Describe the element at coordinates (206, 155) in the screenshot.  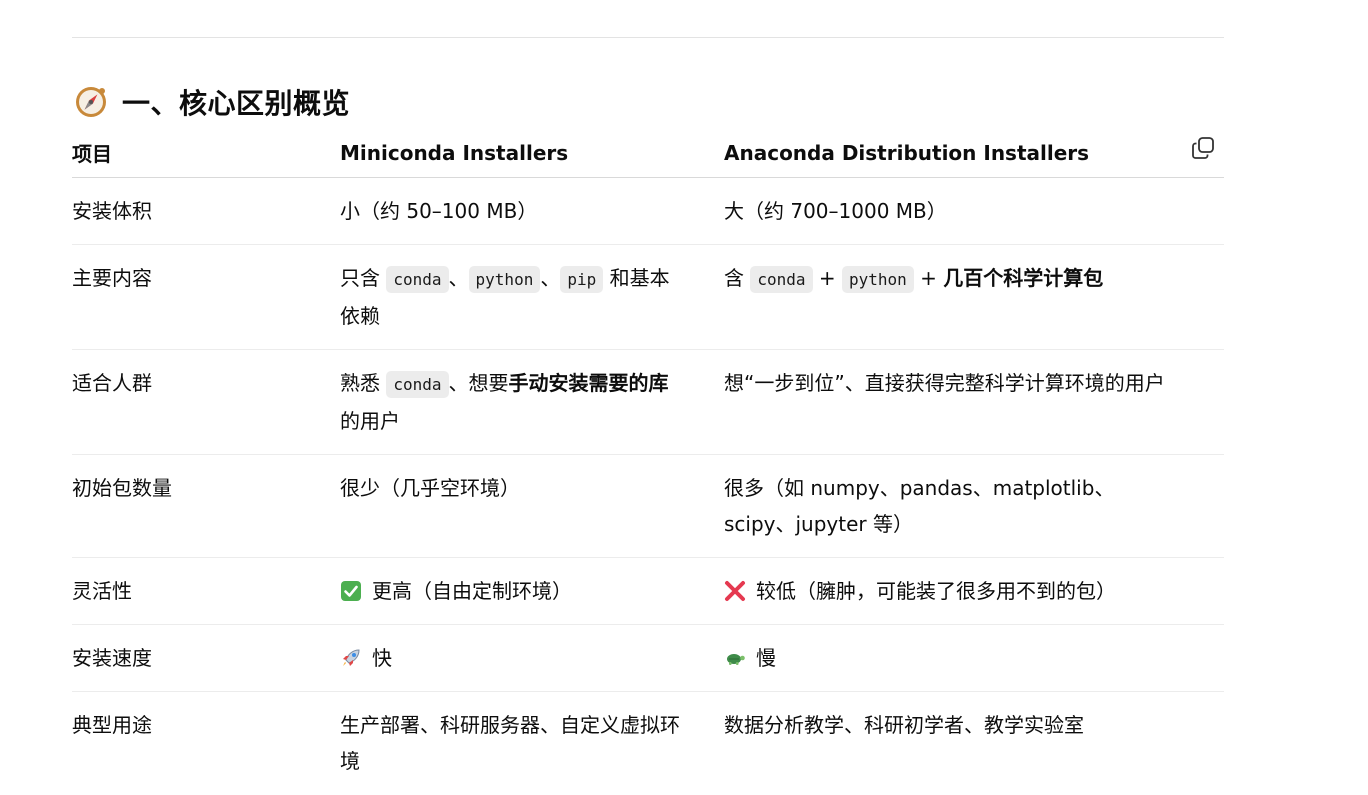
I see `header-item: 项目` at that location.